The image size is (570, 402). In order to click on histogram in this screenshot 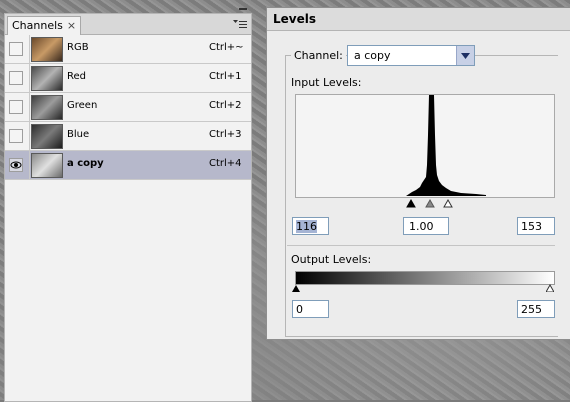, I will do `click(425, 146)`.